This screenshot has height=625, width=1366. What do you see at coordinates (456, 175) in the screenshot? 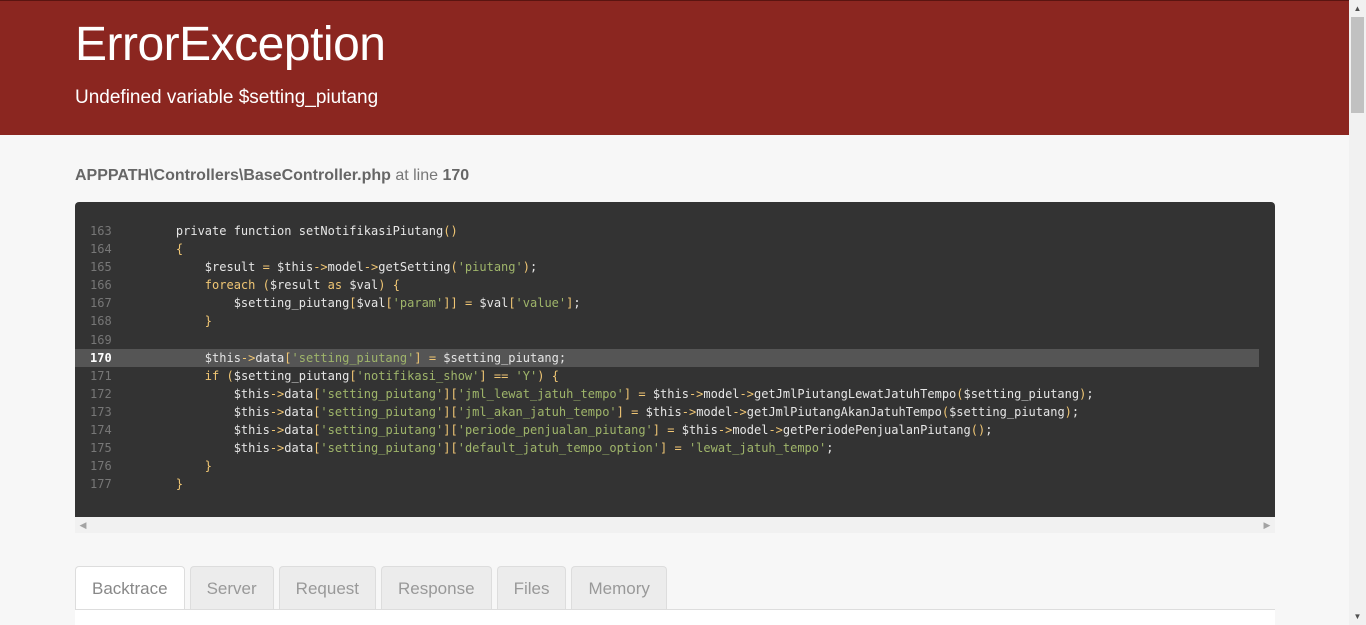
I see `source-line-number: 170` at bounding box center [456, 175].